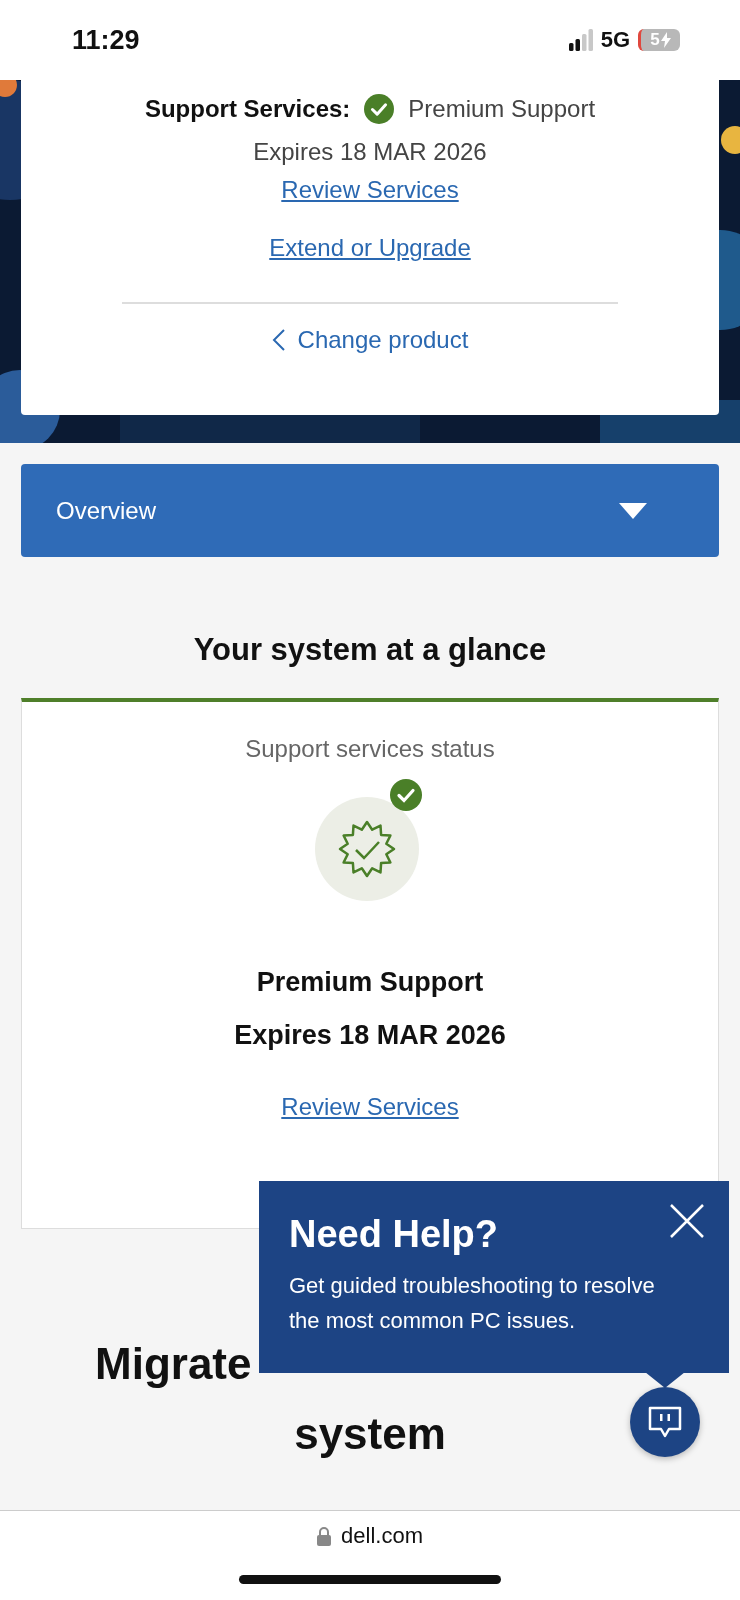 This screenshot has height=1600, width=740. I want to click on section-title: Your system at a glance, so click(370, 650).